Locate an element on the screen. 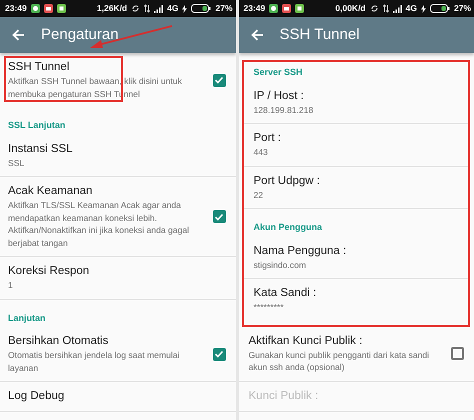  settings-item: Port : 443 is located at coordinates (356, 145).